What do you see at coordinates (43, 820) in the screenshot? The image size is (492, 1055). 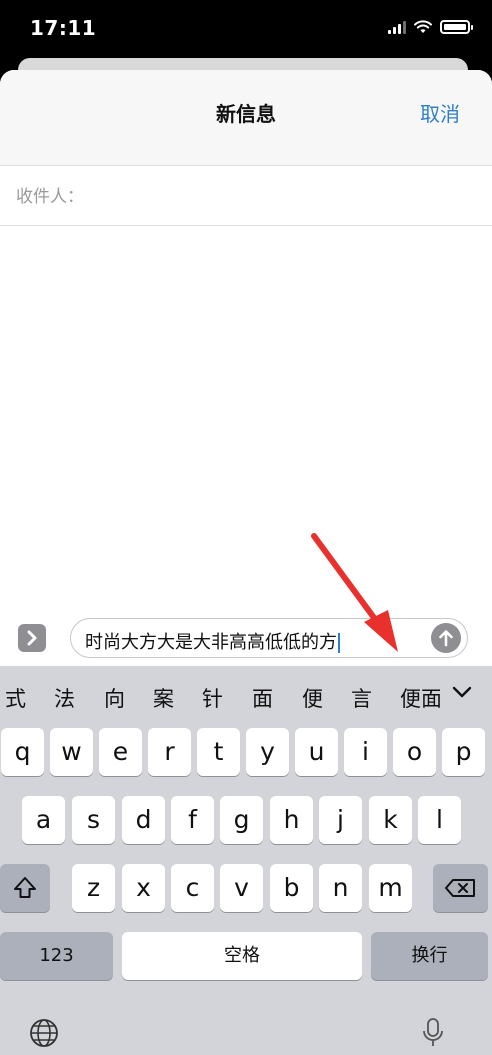 I see `key-a: a` at bounding box center [43, 820].